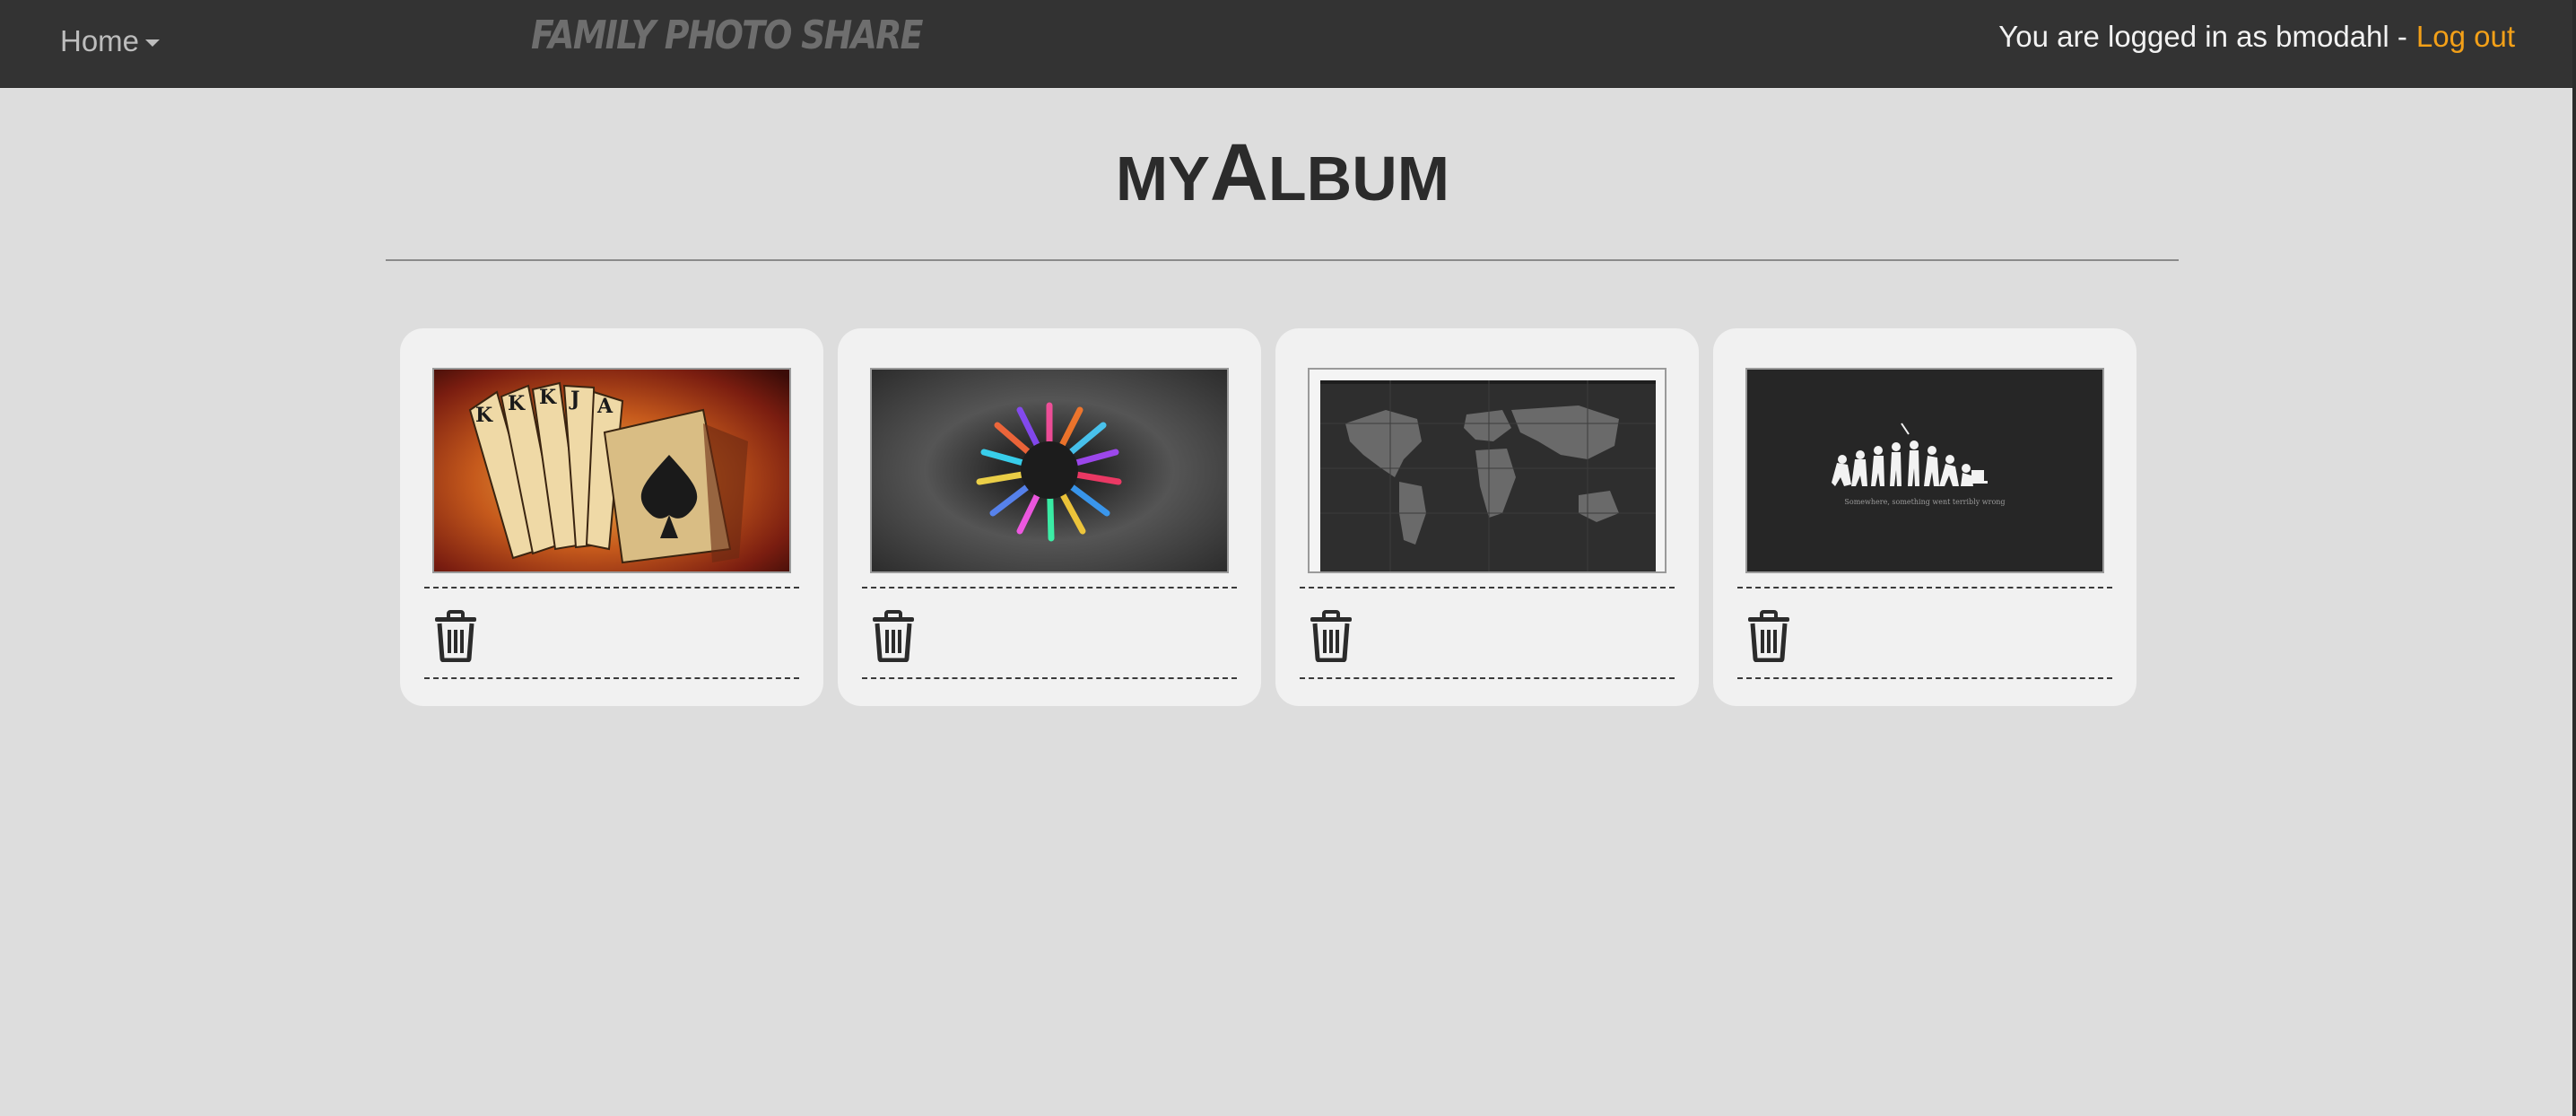 This screenshot has width=2576, height=1116. I want to click on title-prefix: MY, so click(1162, 179).